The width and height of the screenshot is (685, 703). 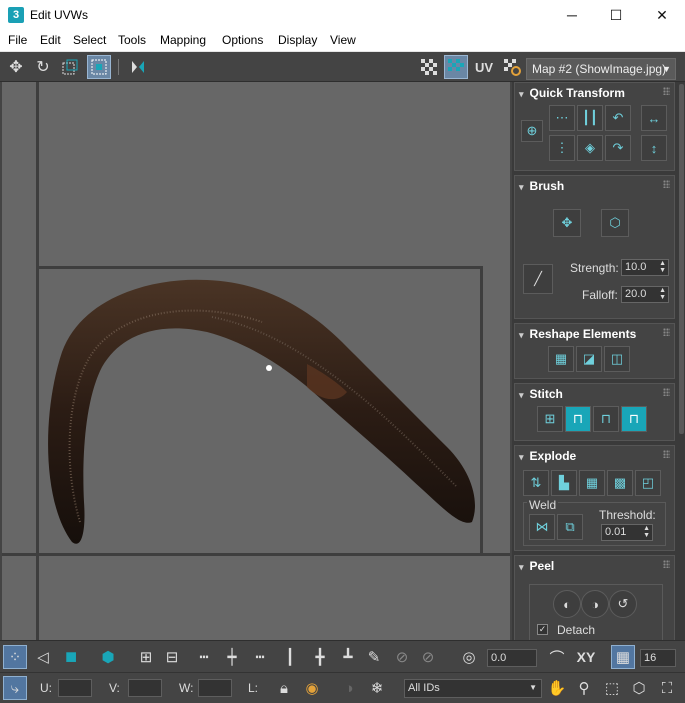 I want to click on rotate-cw-icon: ↷, so click(x=618, y=148).